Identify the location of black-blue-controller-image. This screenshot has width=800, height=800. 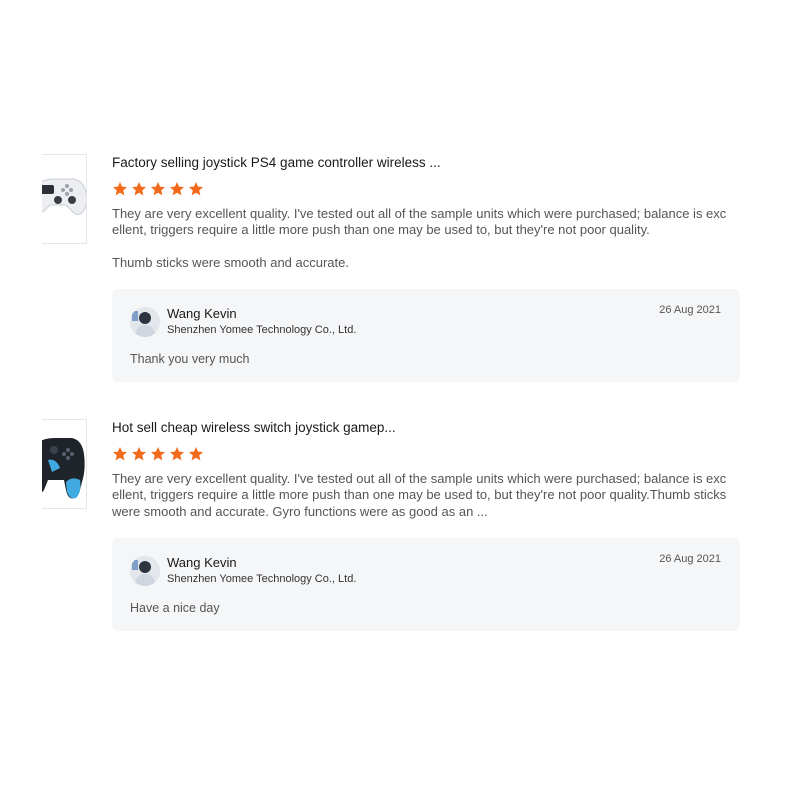
(64, 464).